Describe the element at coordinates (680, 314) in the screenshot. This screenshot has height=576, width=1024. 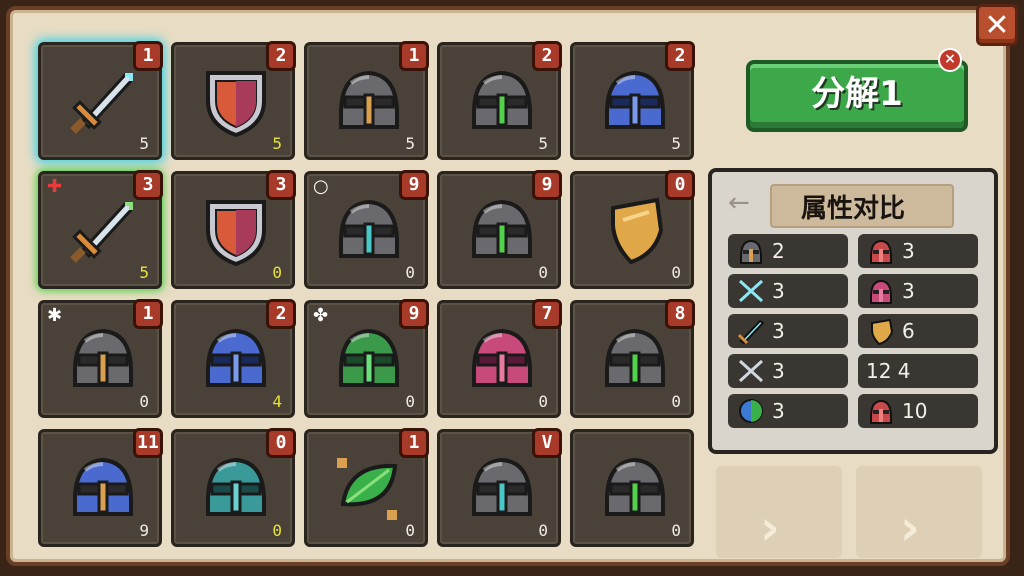
I see `level-badge: 8` at that location.